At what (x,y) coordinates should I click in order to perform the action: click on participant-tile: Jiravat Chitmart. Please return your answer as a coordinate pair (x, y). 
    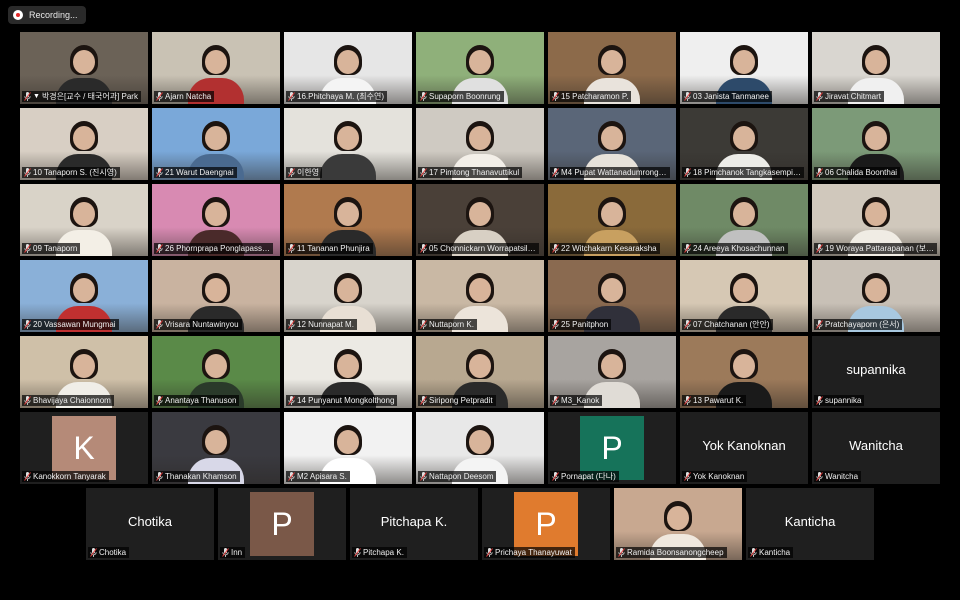
    Looking at the image, I should click on (876, 68).